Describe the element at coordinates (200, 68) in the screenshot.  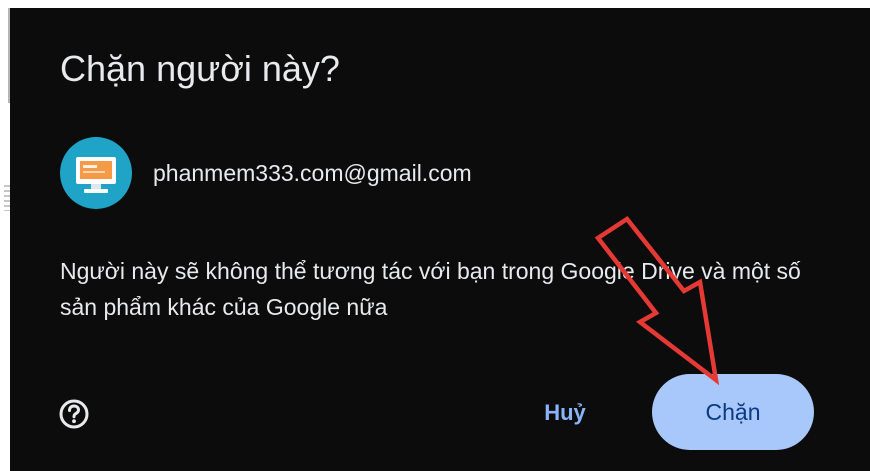
I see `dialog-title: Chặn người này?` at that location.